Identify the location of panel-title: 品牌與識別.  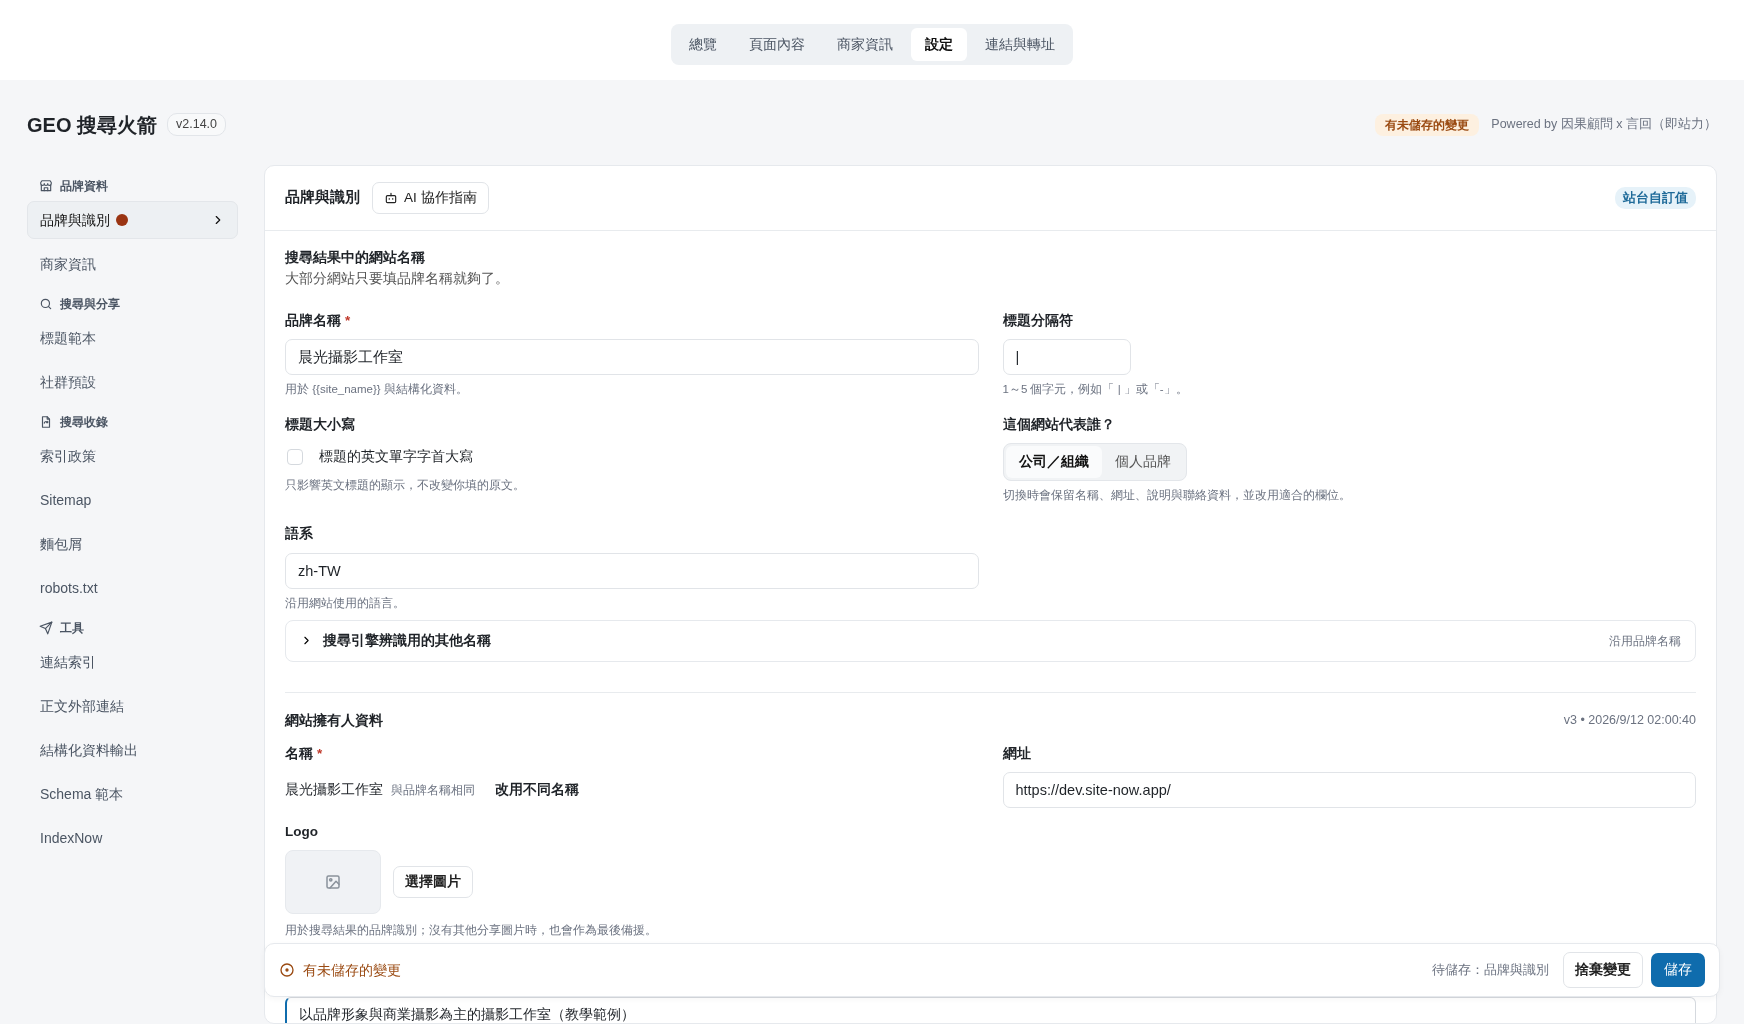
(322, 198).